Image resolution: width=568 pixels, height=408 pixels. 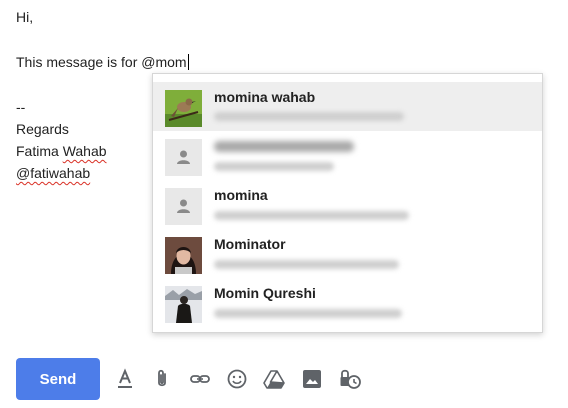 I want to click on mention-query: @mom, so click(x=164, y=62).